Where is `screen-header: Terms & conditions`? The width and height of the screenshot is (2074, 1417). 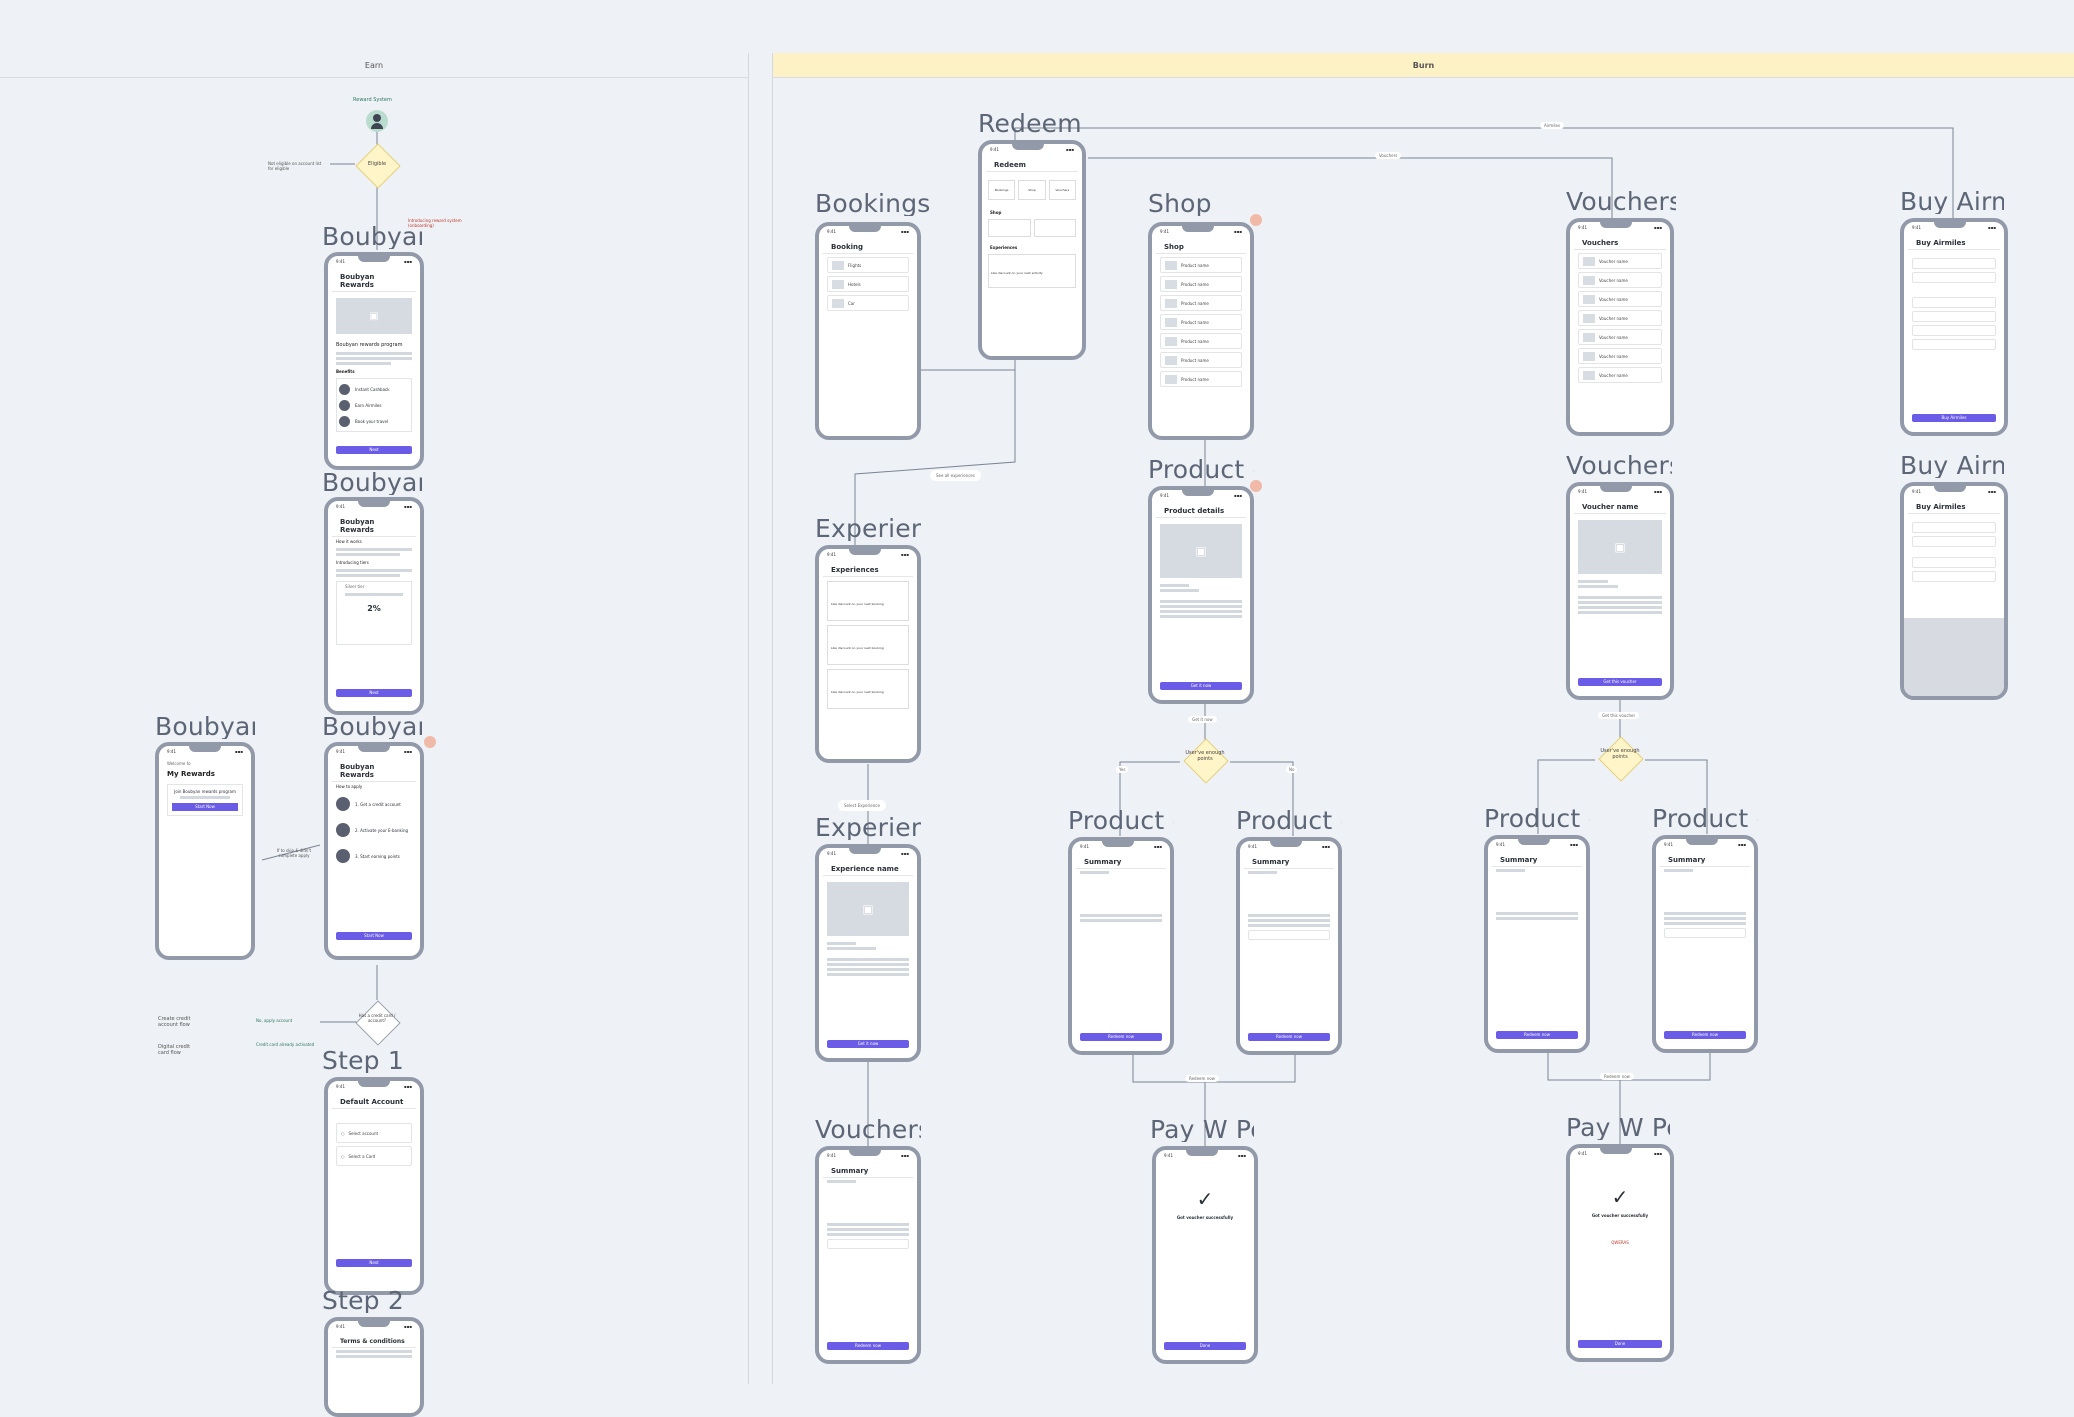 screen-header: Terms & conditions is located at coordinates (374, 1341).